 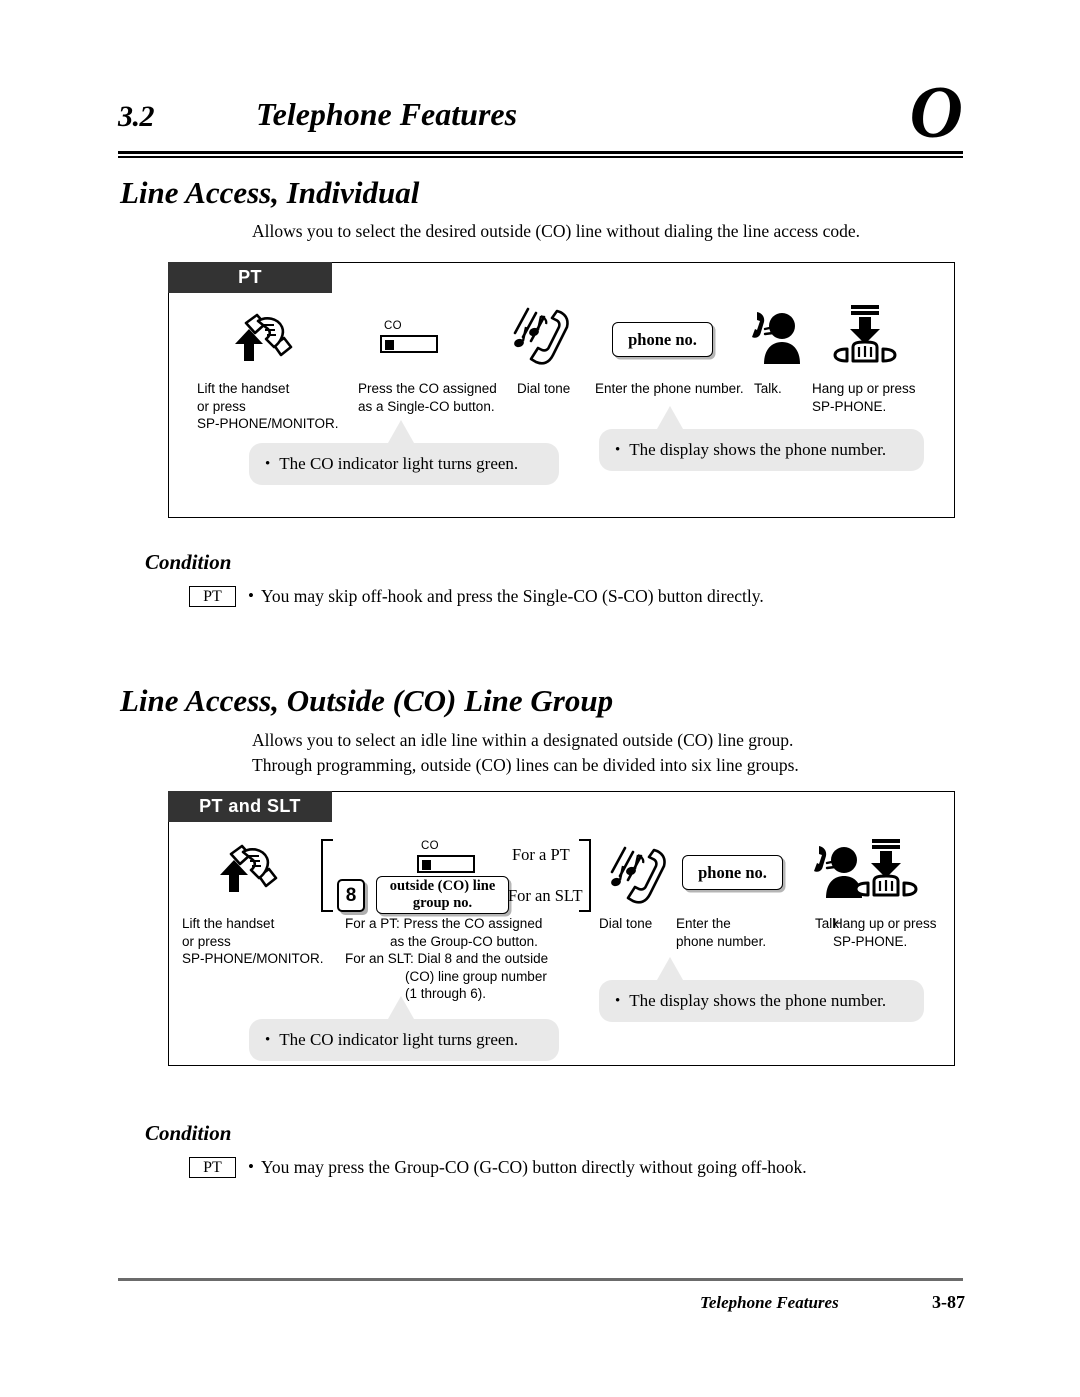 What do you see at coordinates (769, 1302) in the screenshot?
I see `footer-label: Telephone Features` at bounding box center [769, 1302].